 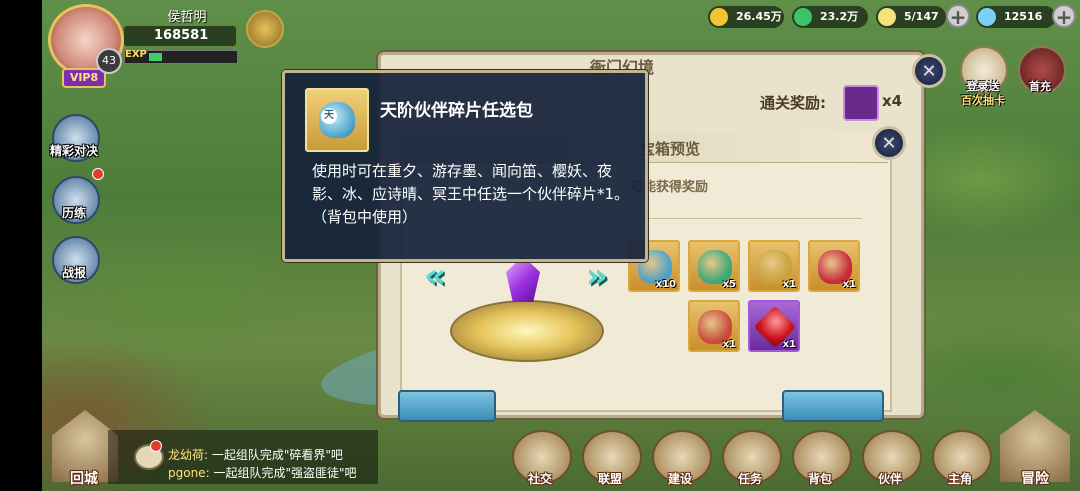 What do you see at coordinates (759, 16) in the screenshot?
I see `gold-value: 26.45万` at bounding box center [759, 16].